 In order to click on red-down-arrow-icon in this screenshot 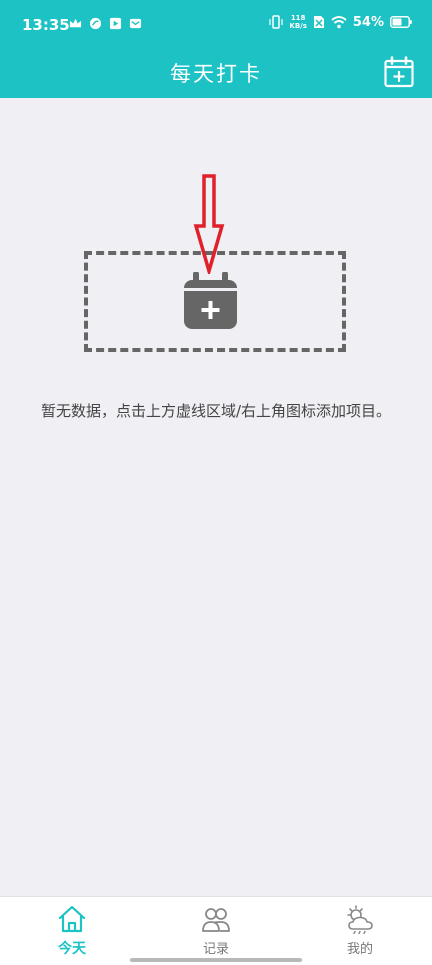, I will do `click(209, 224)`.